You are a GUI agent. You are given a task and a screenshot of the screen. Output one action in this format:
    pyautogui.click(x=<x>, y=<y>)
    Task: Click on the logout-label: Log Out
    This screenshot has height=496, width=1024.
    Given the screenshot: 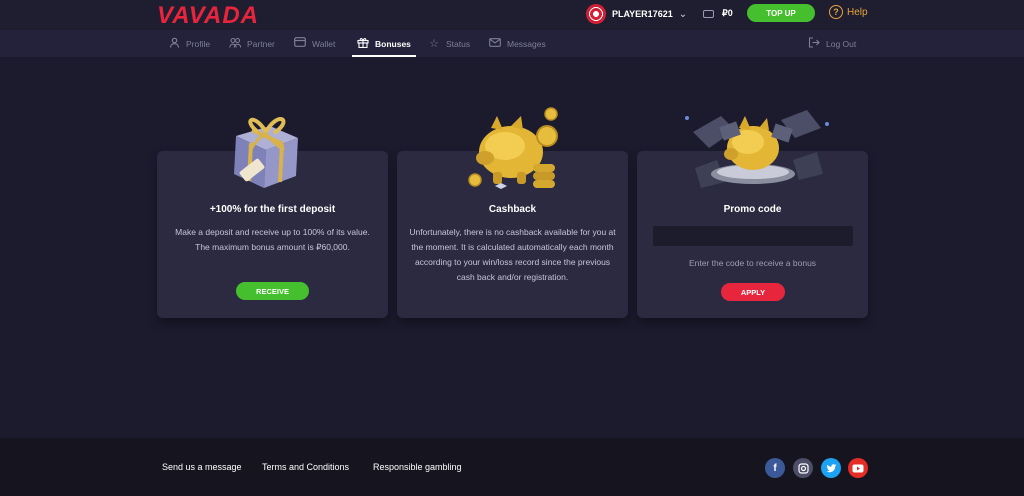 What is the action you would take?
    pyautogui.click(x=841, y=43)
    